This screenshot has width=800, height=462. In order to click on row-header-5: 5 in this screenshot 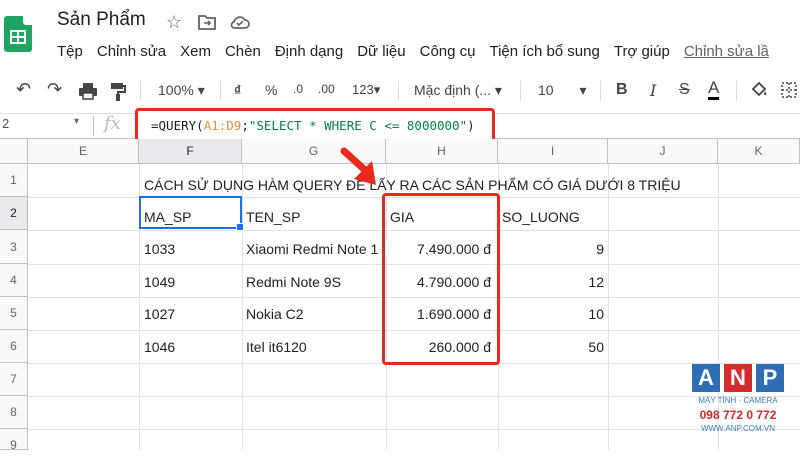, I will do `click(14, 313)`.